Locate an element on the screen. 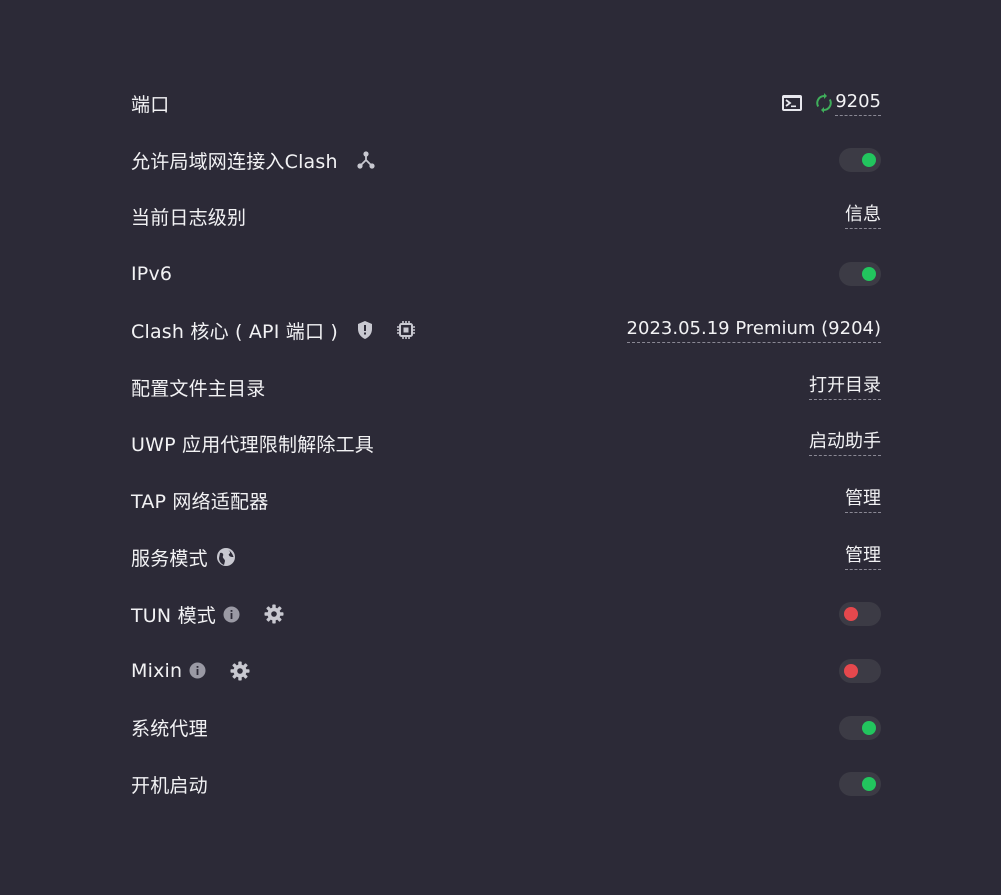 The height and width of the screenshot is (895, 1001). service-label: 服务模式 is located at coordinates (169, 558).